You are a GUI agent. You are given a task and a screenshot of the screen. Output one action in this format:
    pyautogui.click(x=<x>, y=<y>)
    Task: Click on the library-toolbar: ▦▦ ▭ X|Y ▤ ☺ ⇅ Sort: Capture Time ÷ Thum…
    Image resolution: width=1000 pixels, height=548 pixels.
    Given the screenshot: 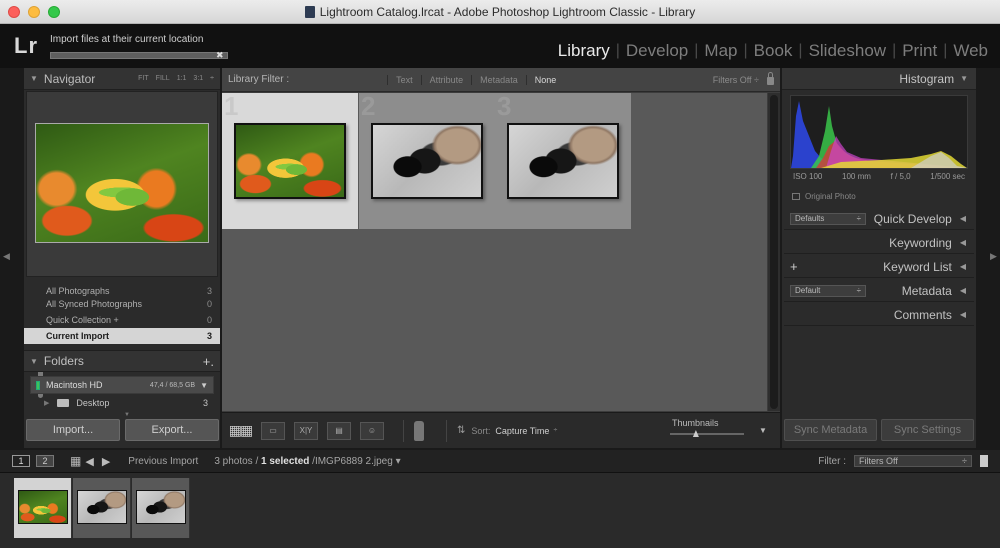 What is the action you would take?
    pyautogui.click(x=501, y=430)
    